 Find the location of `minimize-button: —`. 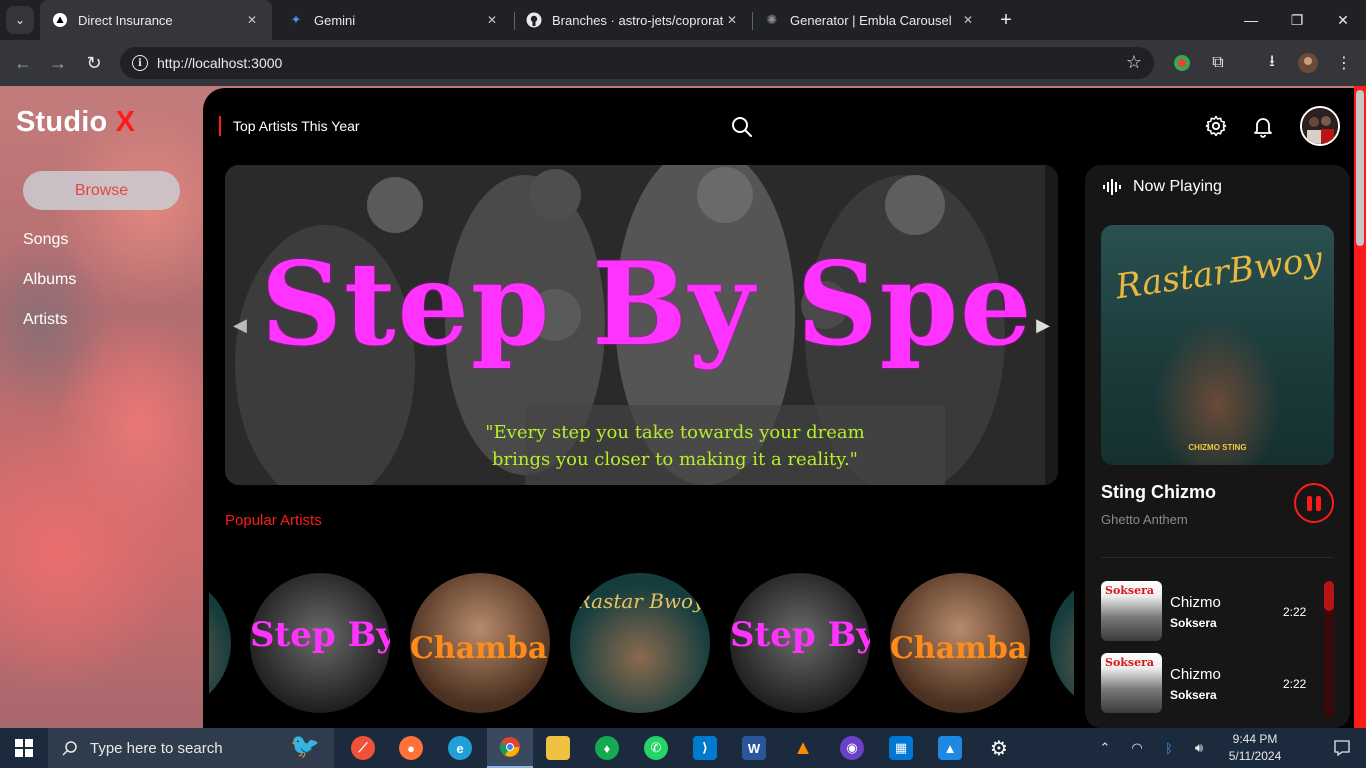

minimize-button: — is located at coordinates (1251, 20).